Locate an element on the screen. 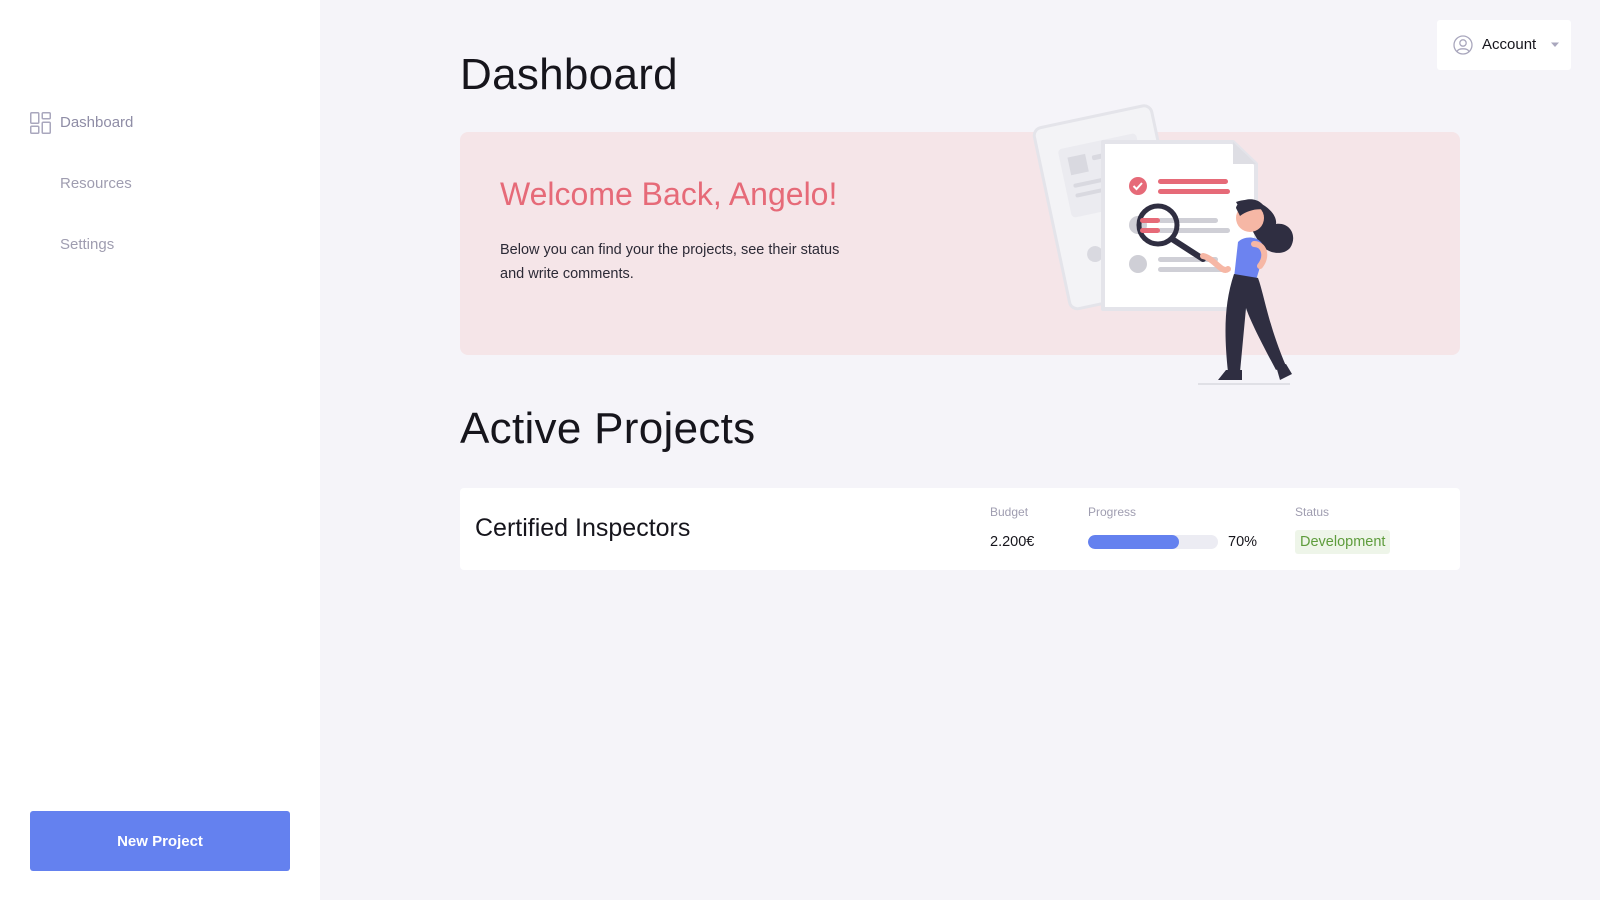 Image resolution: width=1600 pixels, height=900 pixels. budget-label: Budget is located at coordinates (1009, 512).